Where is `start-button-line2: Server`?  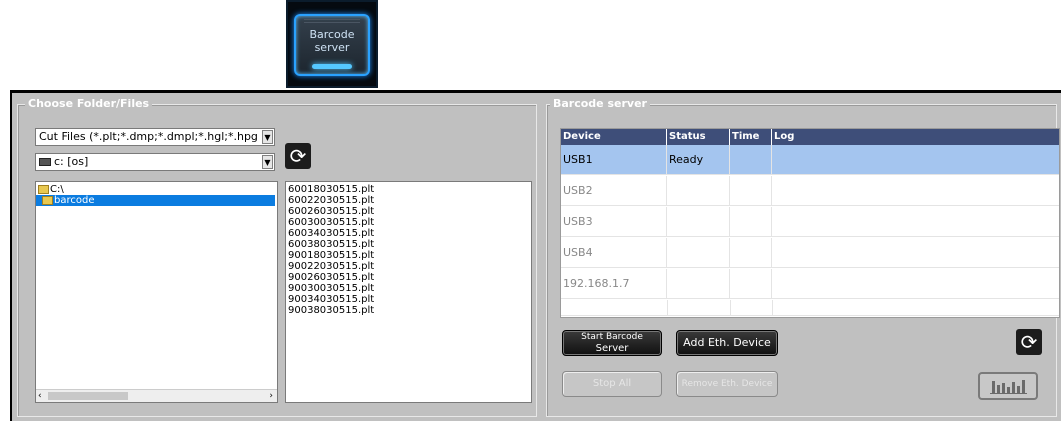
start-button-line2: Server is located at coordinates (612, 348).